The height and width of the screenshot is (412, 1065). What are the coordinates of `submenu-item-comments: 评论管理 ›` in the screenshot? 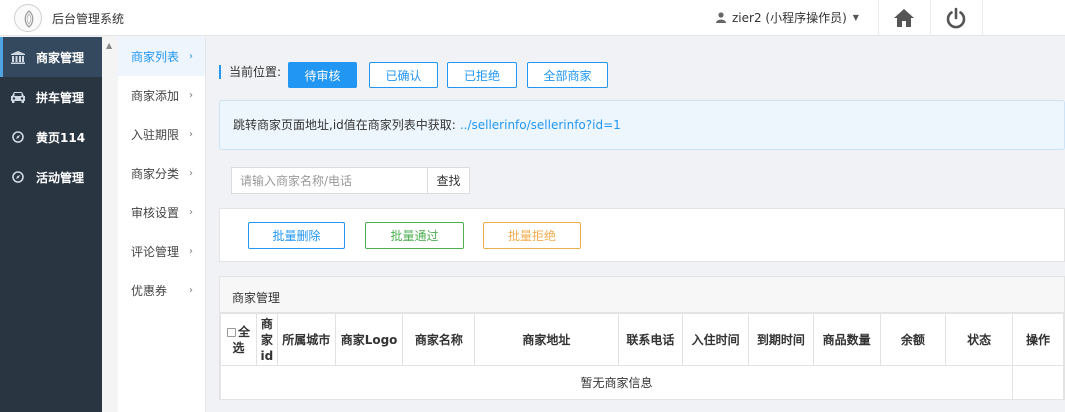 It's located at (161, 251).